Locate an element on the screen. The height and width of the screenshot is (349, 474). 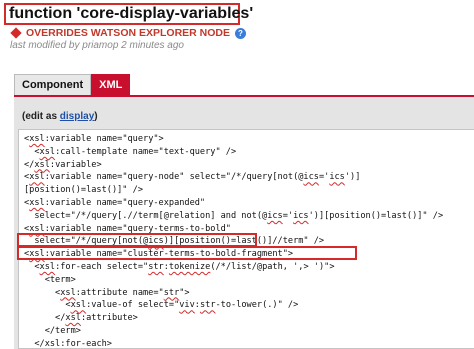
code-text: <term> is located at coordinates (50, 279).